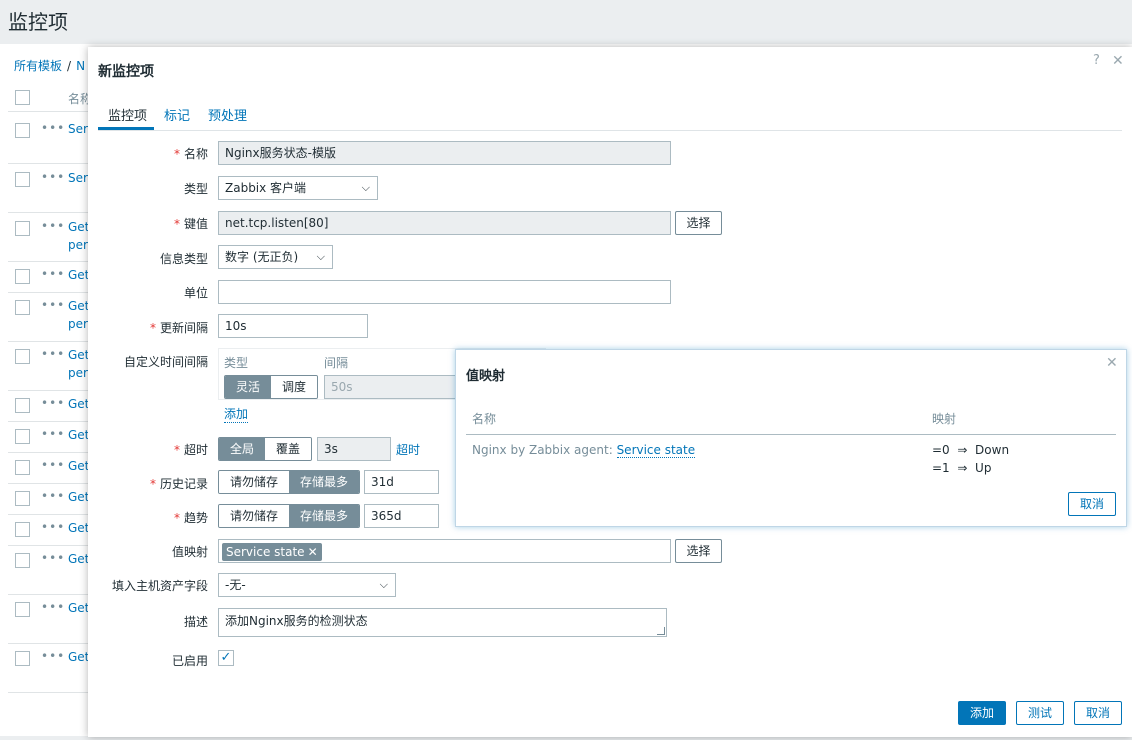 The height and width of the screenshot is (740, 1132). I want to click on scheduling-option: 调度, so click(294, 387).